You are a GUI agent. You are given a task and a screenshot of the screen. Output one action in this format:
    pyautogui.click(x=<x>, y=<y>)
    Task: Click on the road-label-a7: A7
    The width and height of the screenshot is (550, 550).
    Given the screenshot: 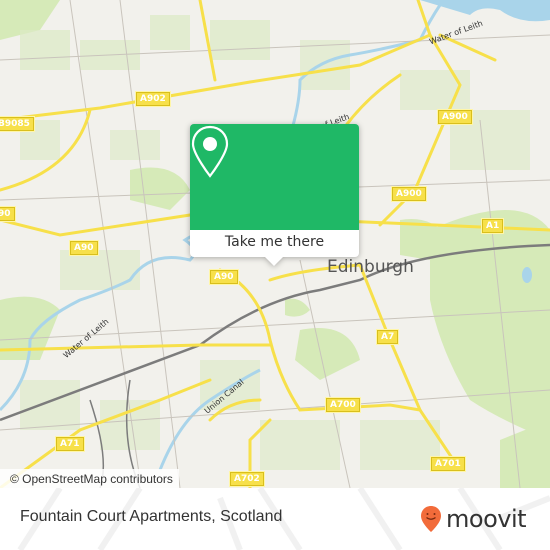 What is the action you would take?
    pyautogui.click(x=387, y=337)
    